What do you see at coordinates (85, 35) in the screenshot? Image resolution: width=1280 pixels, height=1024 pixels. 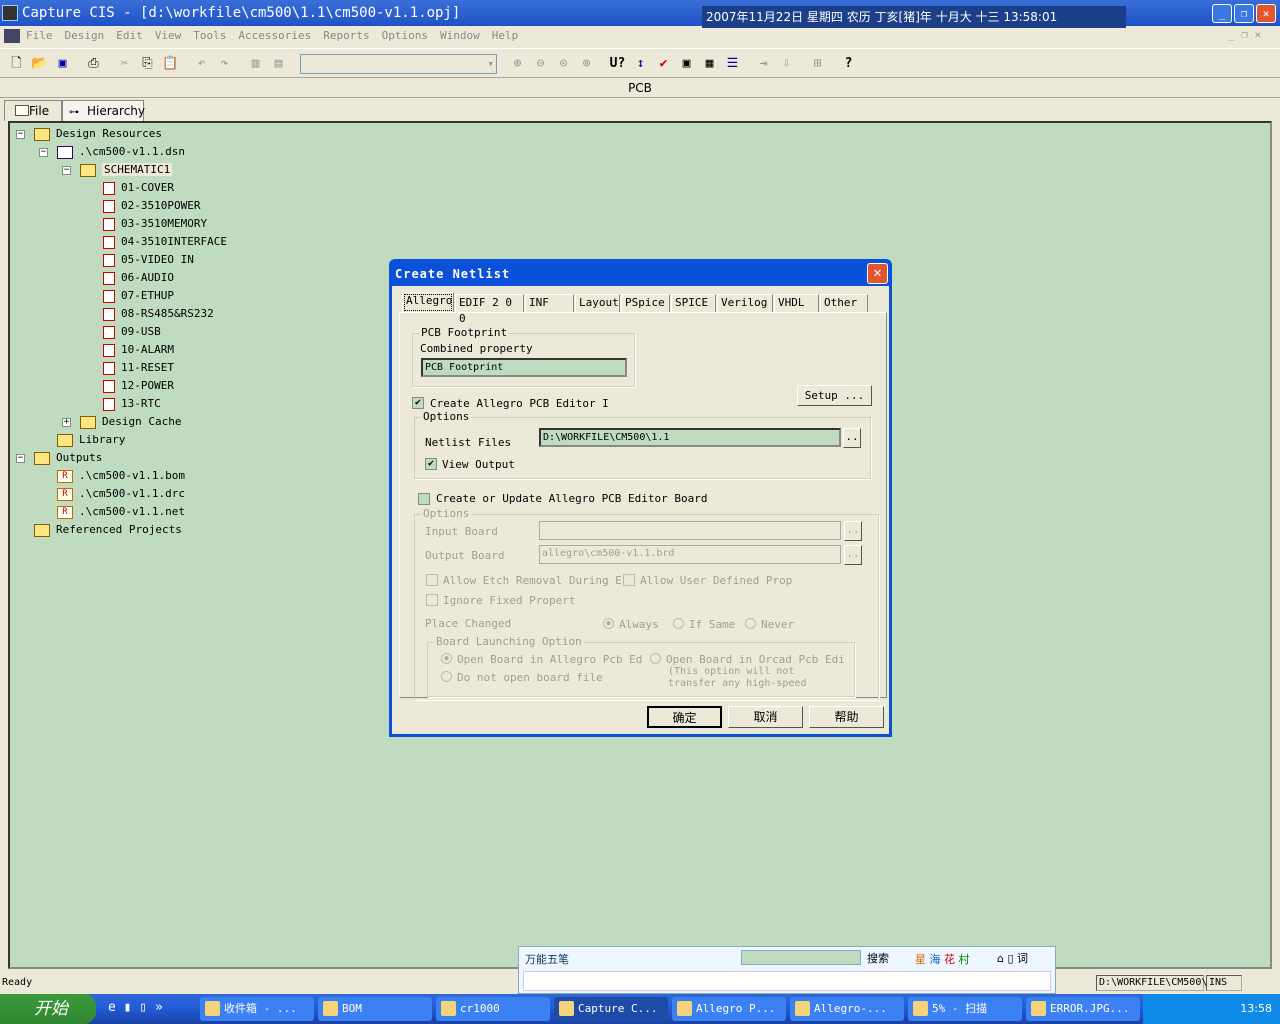 I see `menu-design: Design` at bounding box center [85, 35].